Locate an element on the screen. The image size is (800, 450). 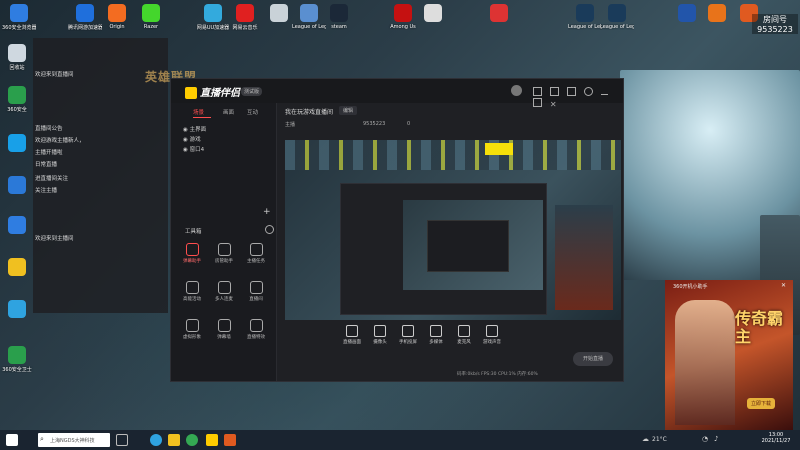
desktop-icon: 360安全卫士 is located at coordinates (17, 359).